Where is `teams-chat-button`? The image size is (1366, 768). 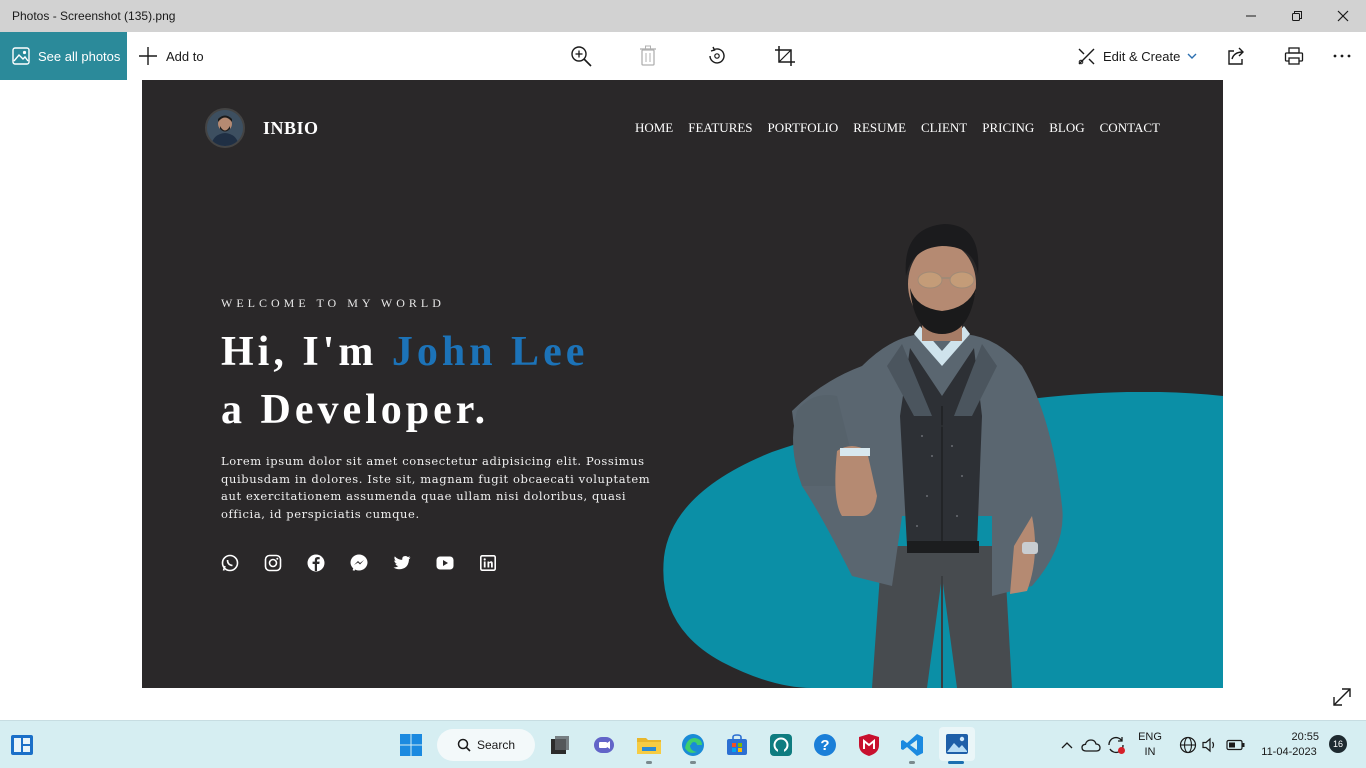
teams-chat-button is located at coordinates (604, 745).